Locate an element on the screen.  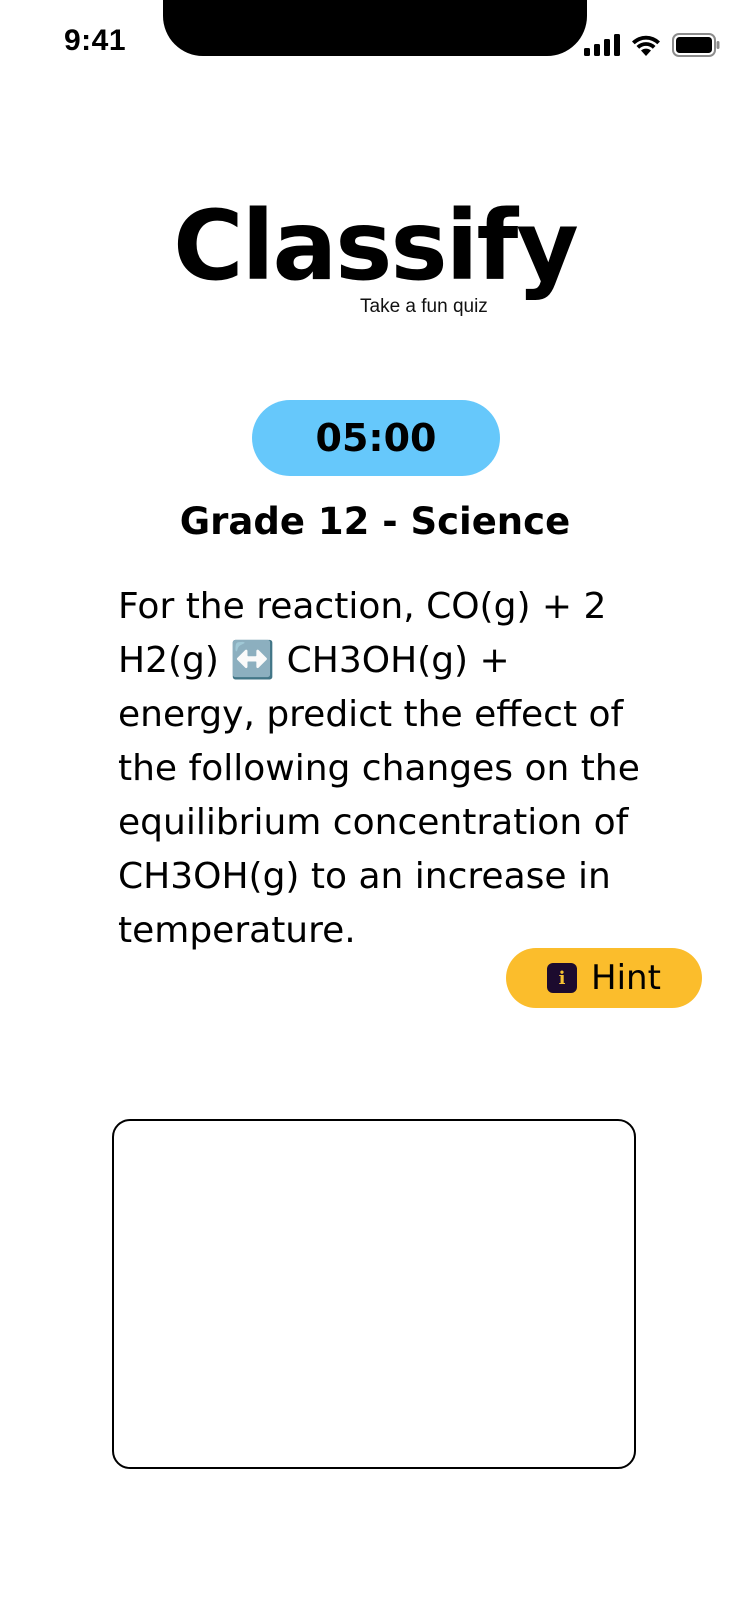
status-icons is located at coordinates (652, 45).